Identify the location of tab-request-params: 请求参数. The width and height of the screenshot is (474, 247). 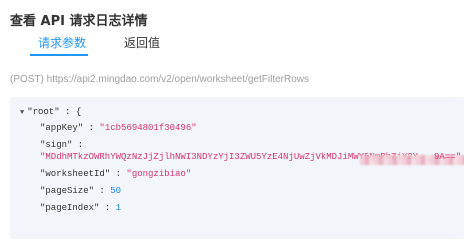
(62, 42).